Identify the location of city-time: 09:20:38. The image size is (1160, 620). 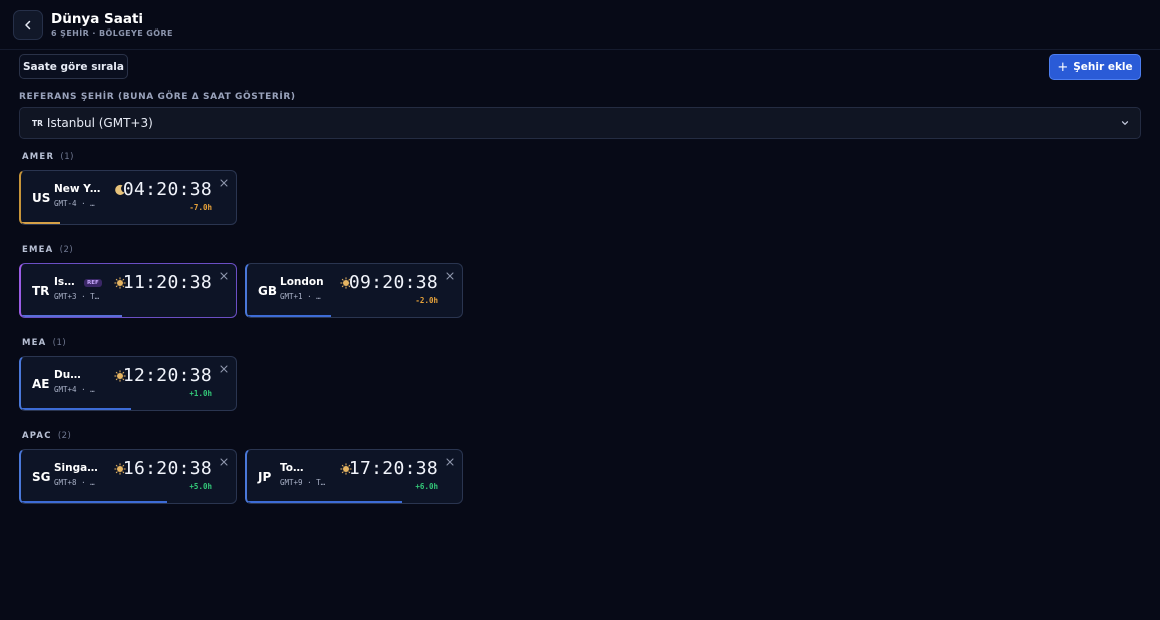
(393, 282).